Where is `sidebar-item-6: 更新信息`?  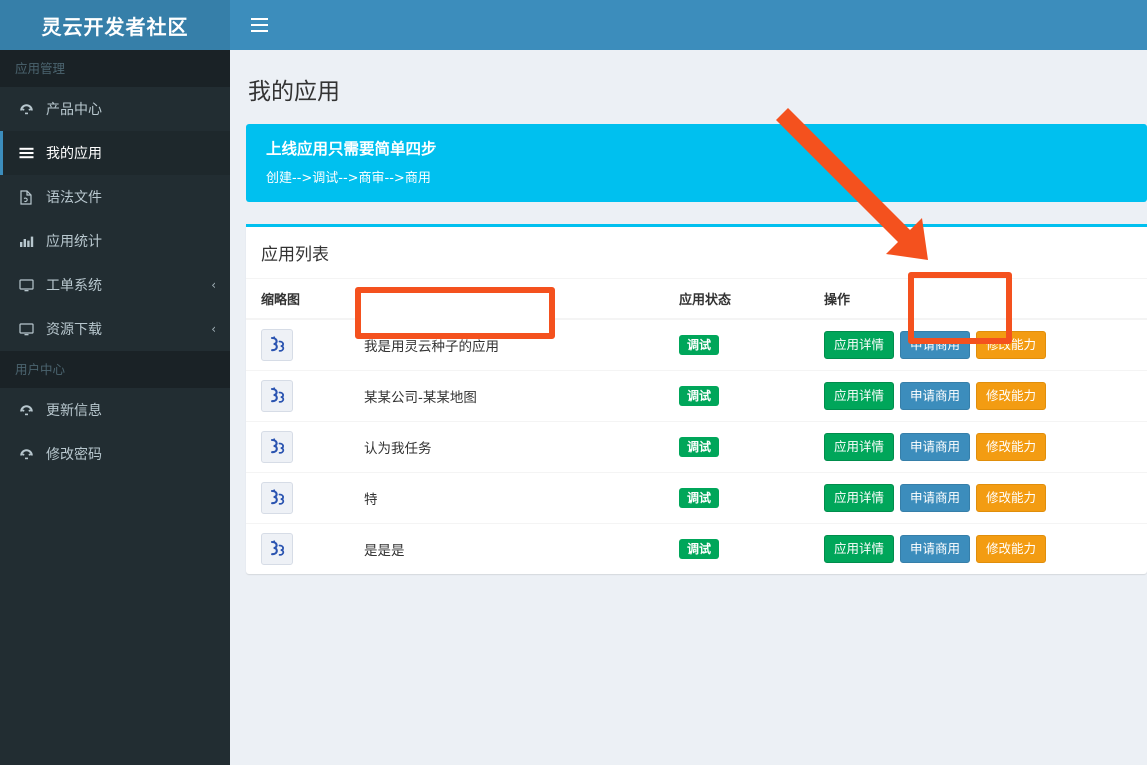 sidebar-item-6: 更新信息 is located at coordinates (115, 410).